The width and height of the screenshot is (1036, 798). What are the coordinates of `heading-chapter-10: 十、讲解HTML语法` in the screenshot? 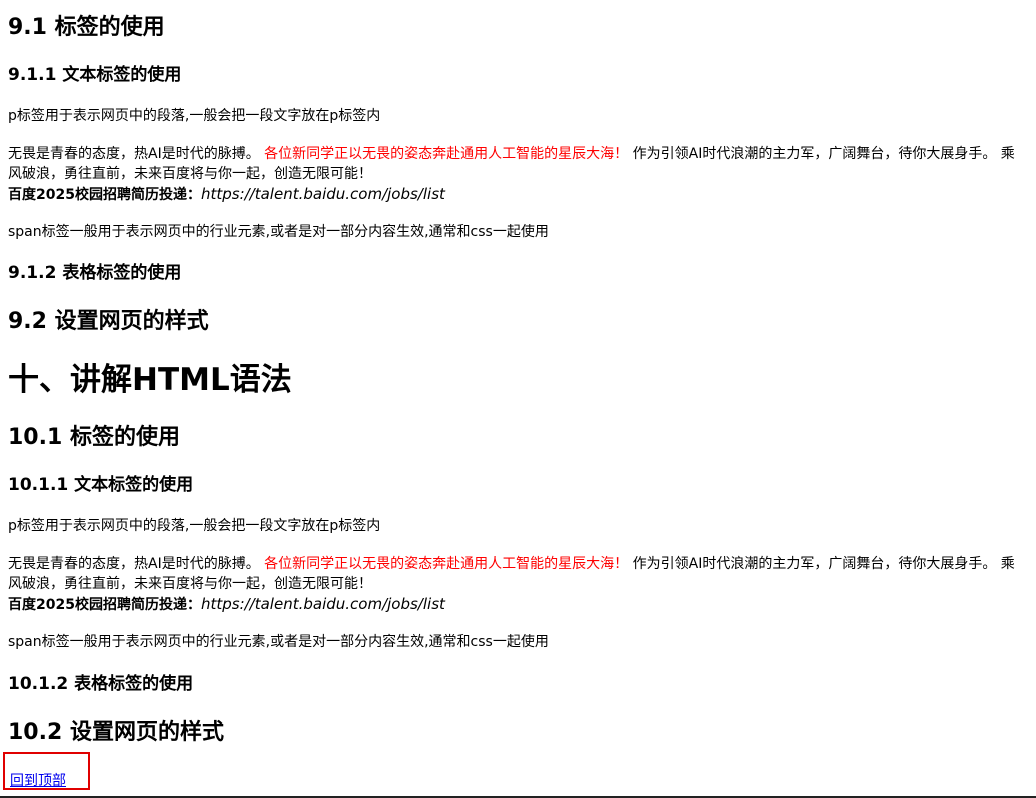 It's located at (150, 380).